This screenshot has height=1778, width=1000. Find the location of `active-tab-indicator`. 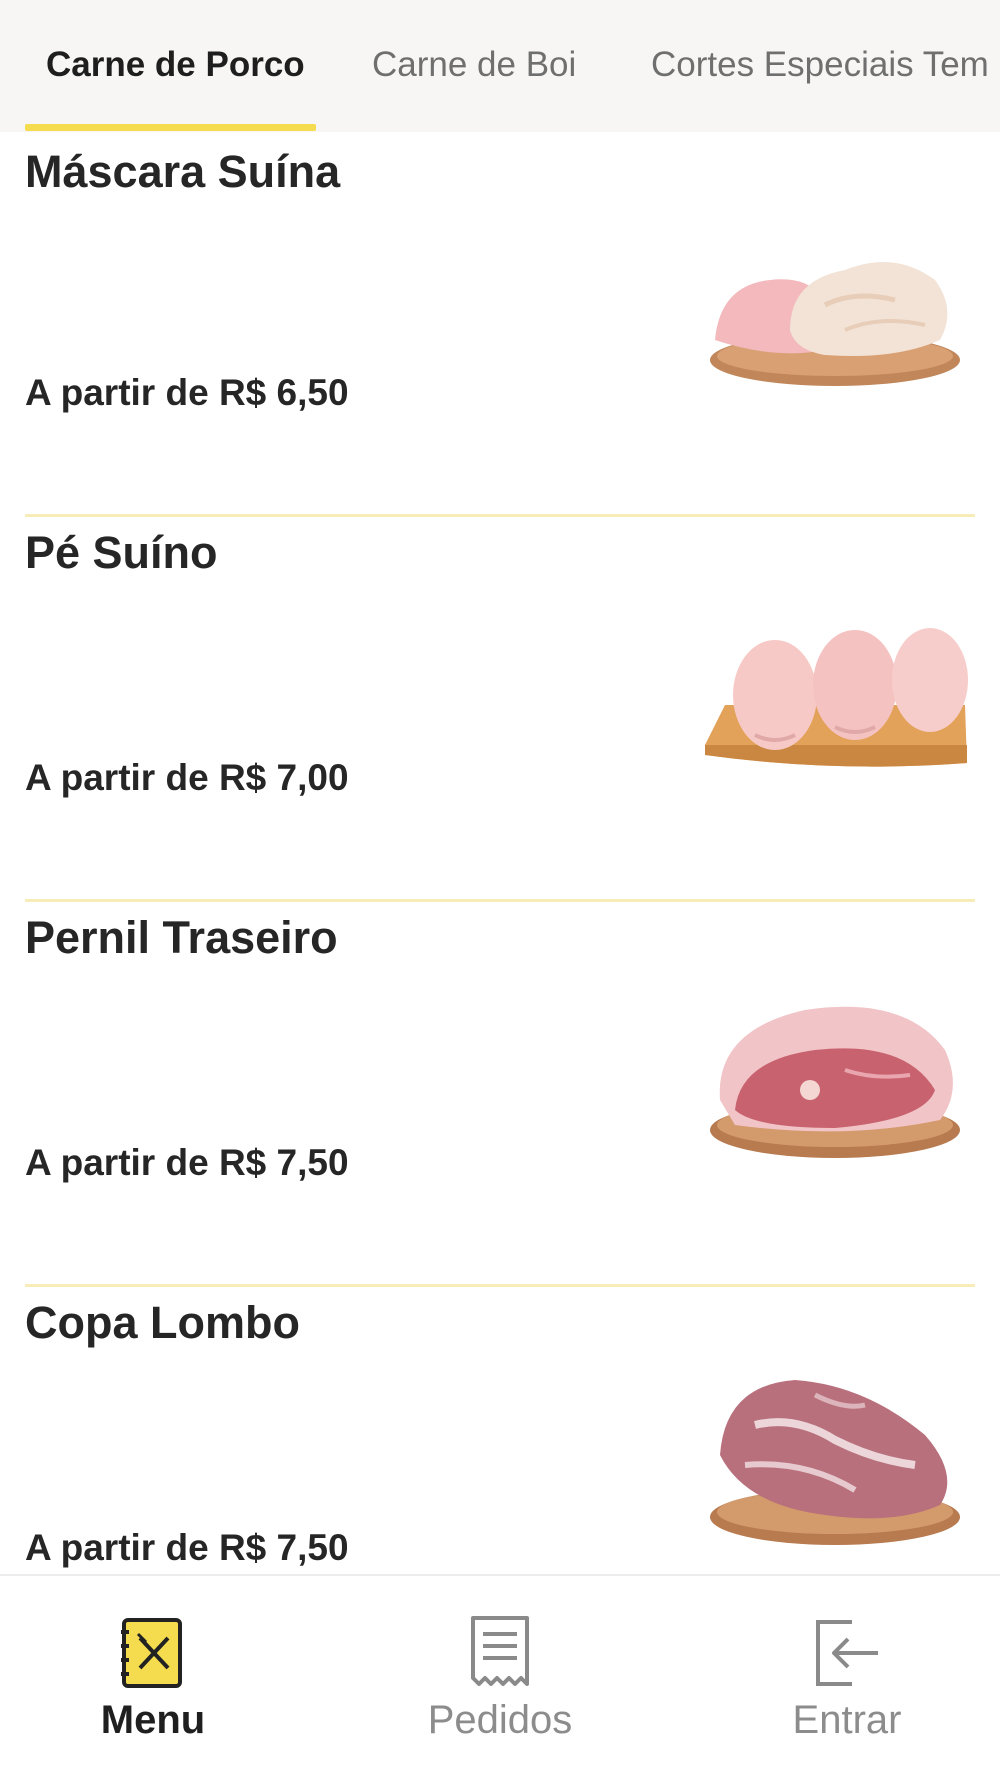

active-tab-indicator is located at coordinates (170, 127).